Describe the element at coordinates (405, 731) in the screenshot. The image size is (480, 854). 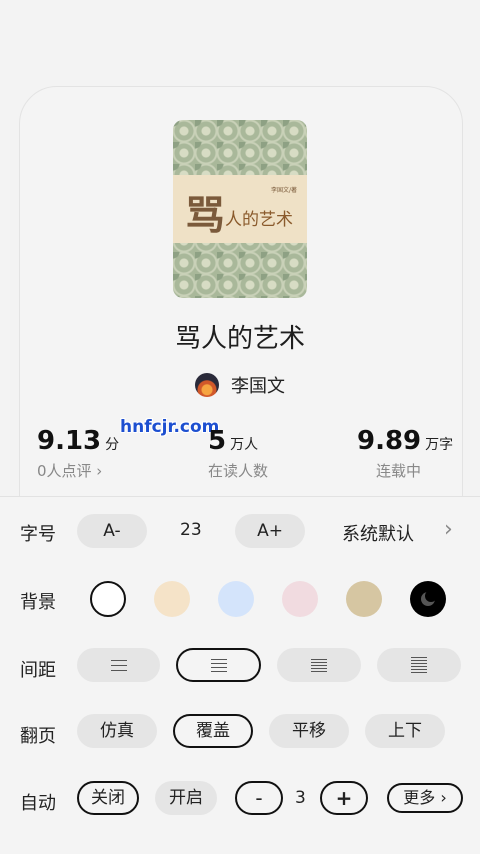
I see `page-turn-scroll: 上下` at that location.